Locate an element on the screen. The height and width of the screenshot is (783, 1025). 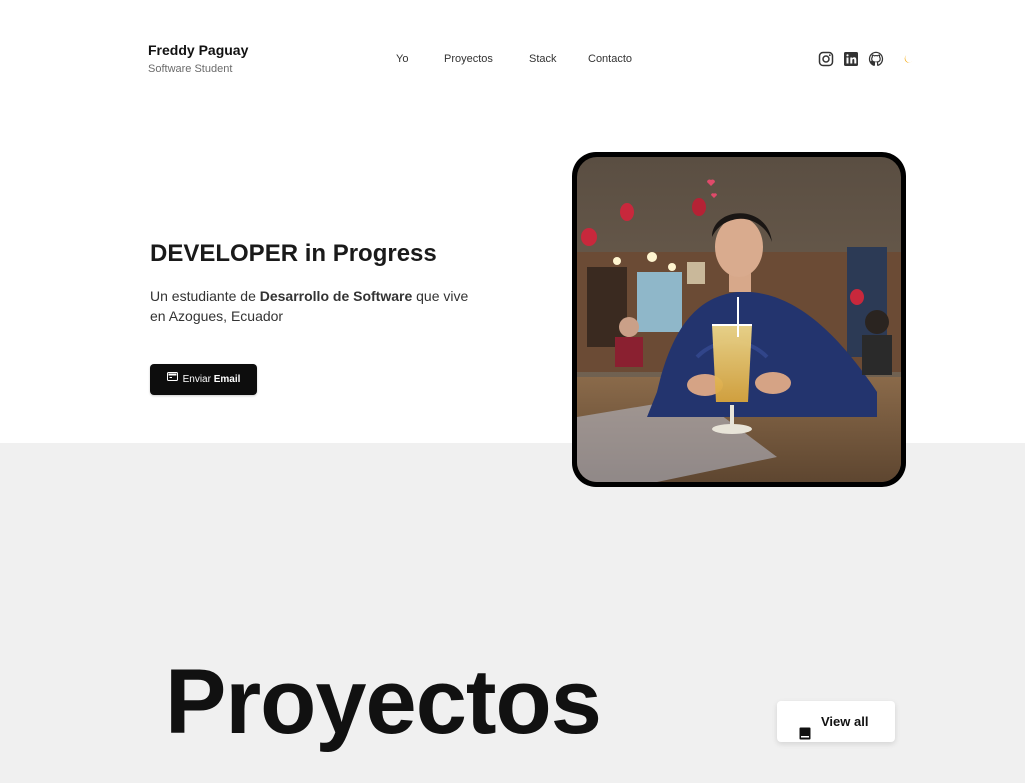
linkedin-icon is located at coordinates (851, 59).